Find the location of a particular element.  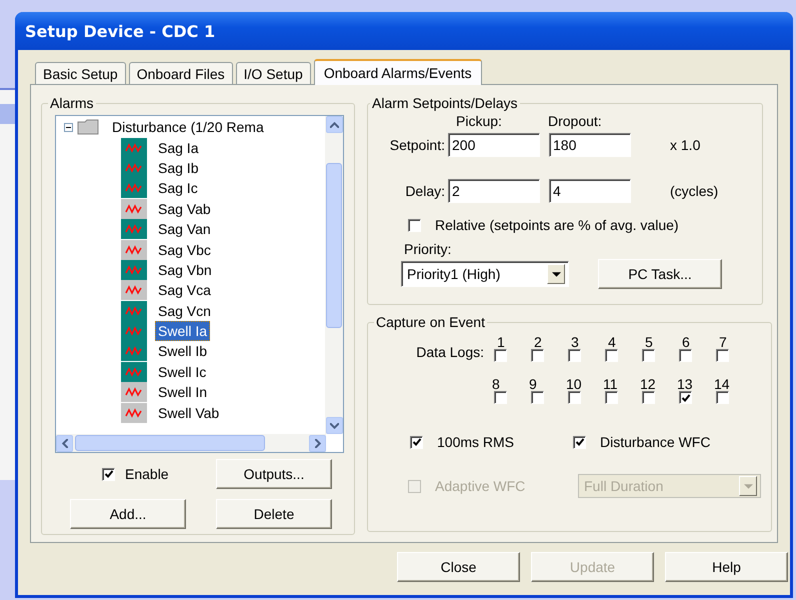

tree-item: Sag Vbn is located at coordinates (185, 270).